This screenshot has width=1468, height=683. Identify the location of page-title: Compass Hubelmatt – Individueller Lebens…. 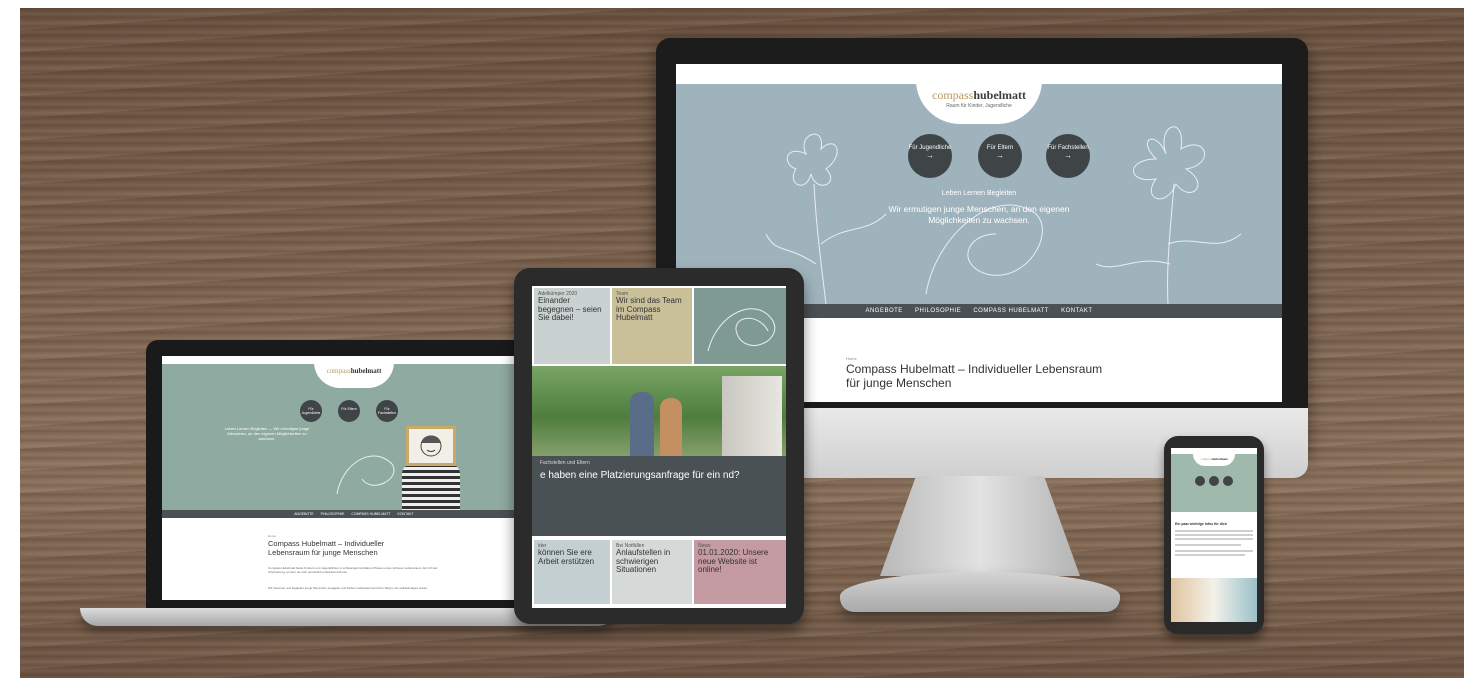
(974, 376).